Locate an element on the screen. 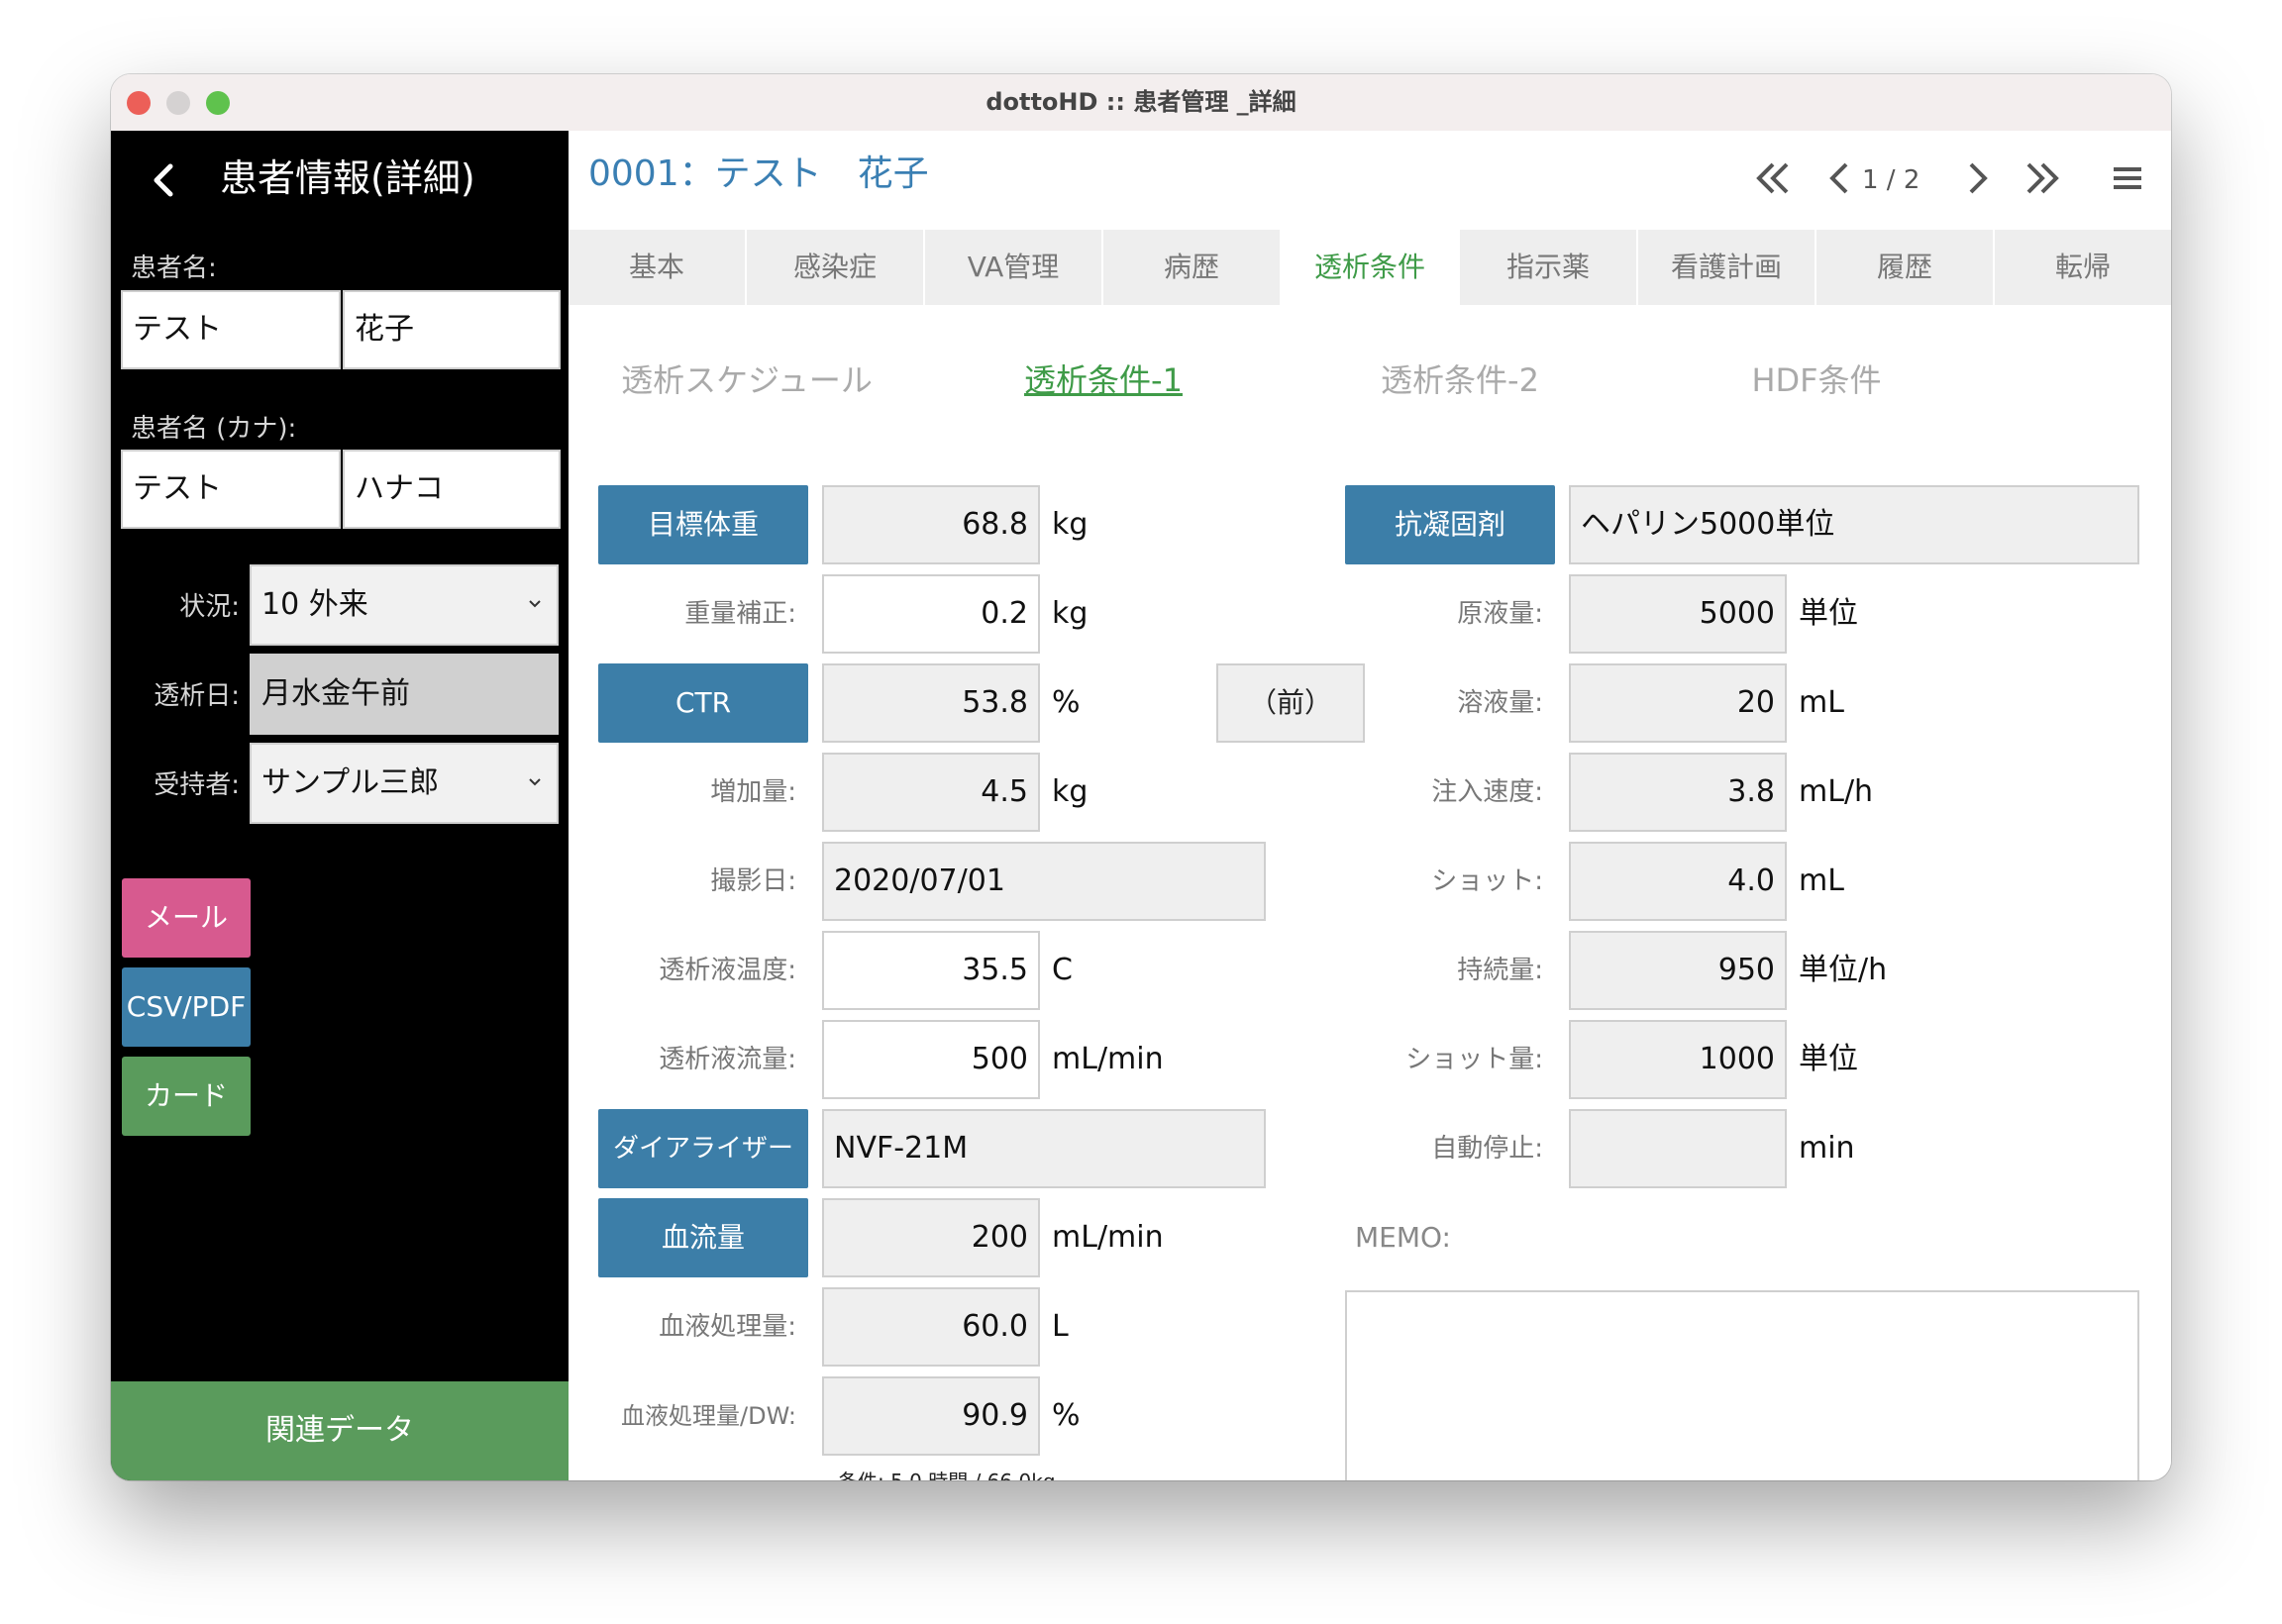  sidebar-header: 患者情報(詳細) is located at coordinates (340, 178).